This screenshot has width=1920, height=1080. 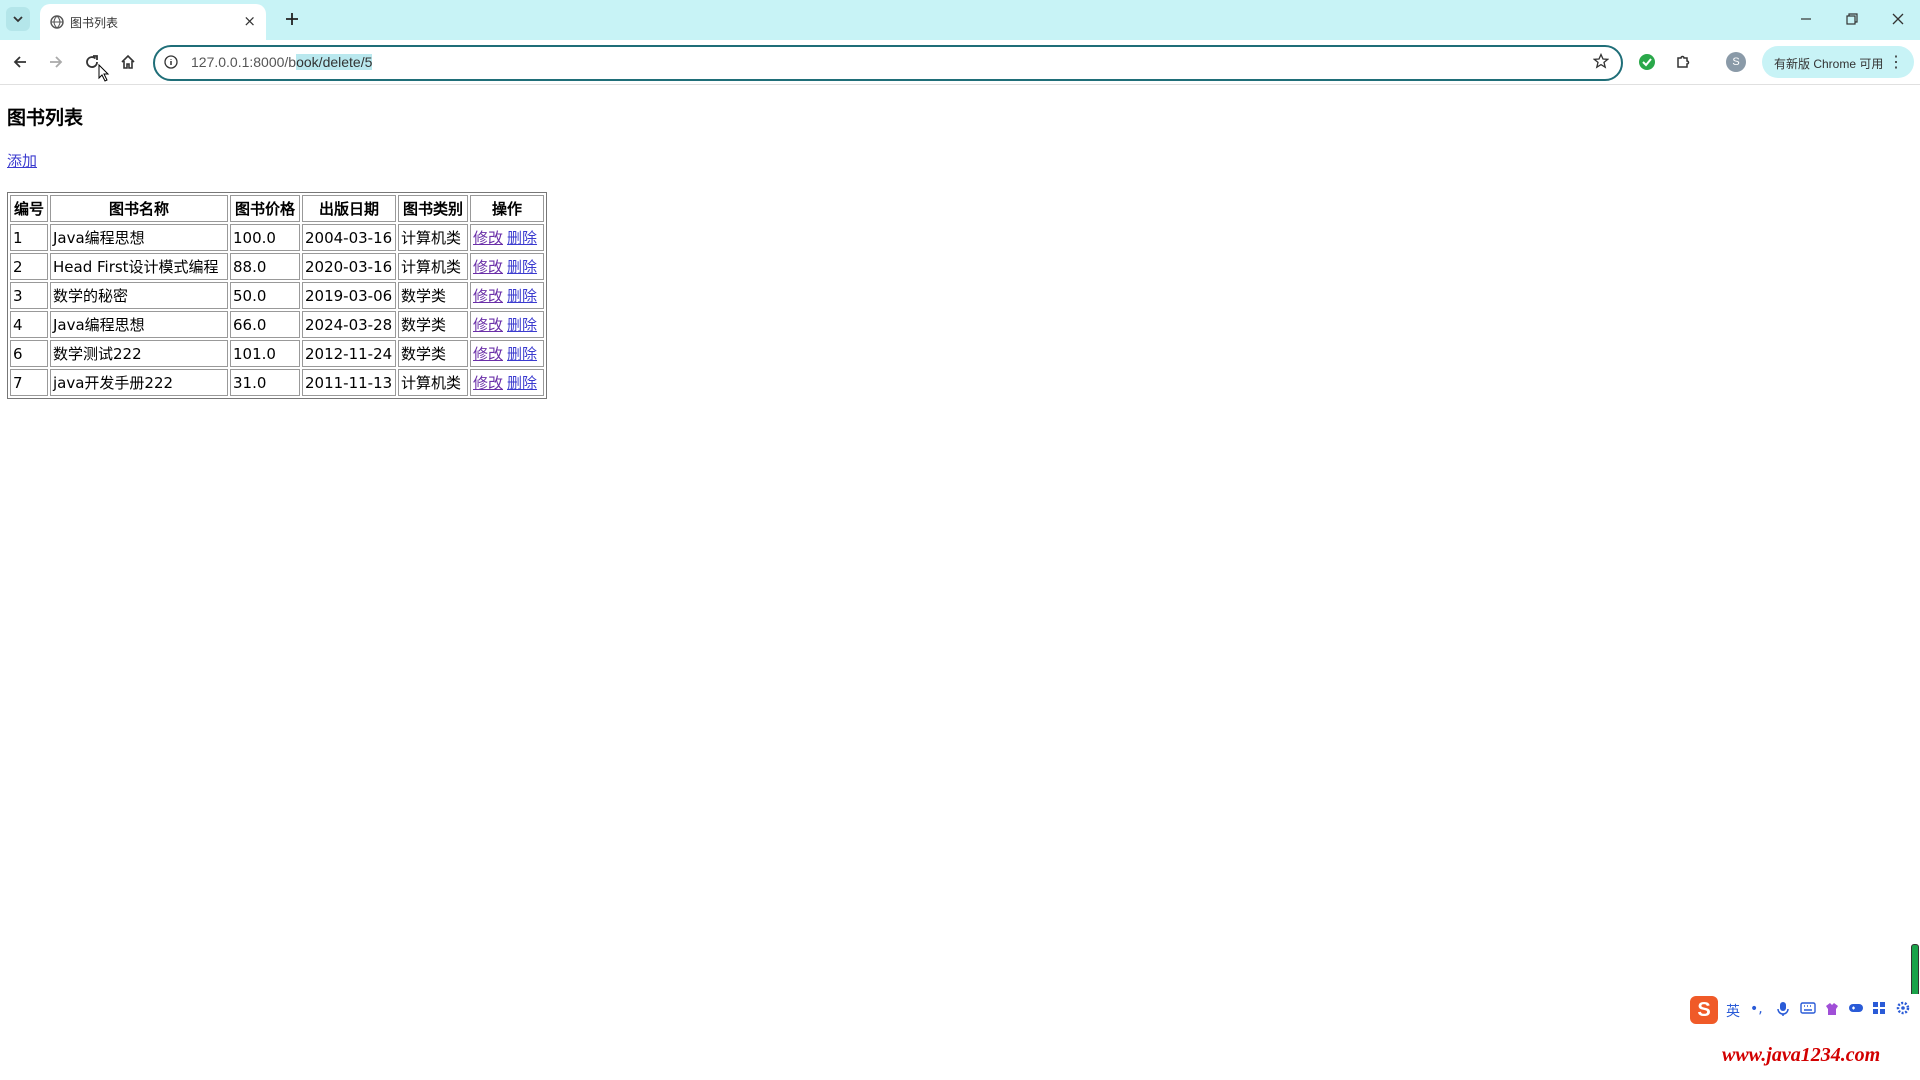 I want to click on cell-id: 2, so click(x=29, y=266).